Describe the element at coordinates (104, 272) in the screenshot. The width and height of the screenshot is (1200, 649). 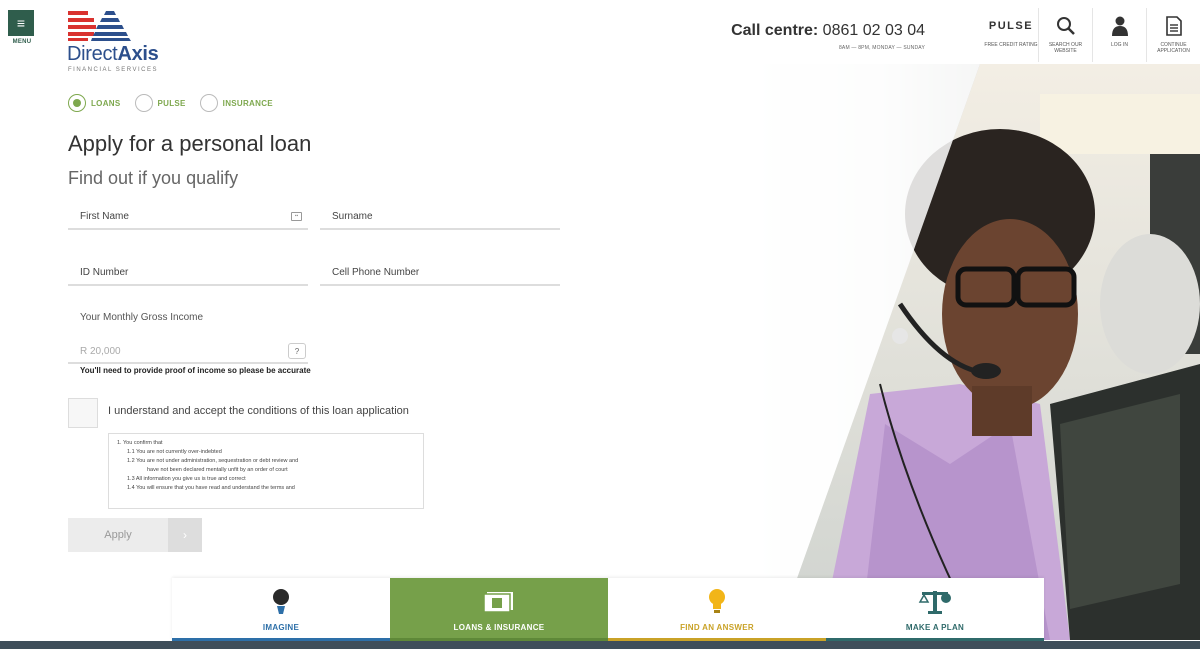
I see `id-number-label: ID Number` at that location.